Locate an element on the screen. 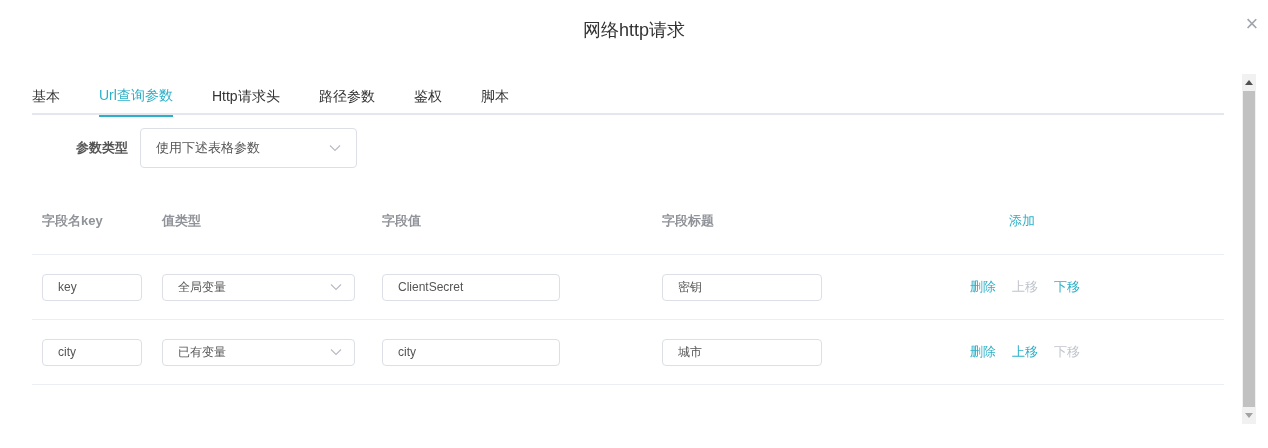  title-field: 城市 is located at coordinates (742, 352).